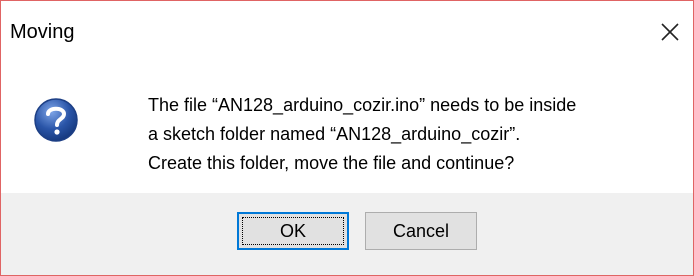 The height and width of the screenshot is (276, 694). I want to click on ok-button: OK, so click(293, 231).